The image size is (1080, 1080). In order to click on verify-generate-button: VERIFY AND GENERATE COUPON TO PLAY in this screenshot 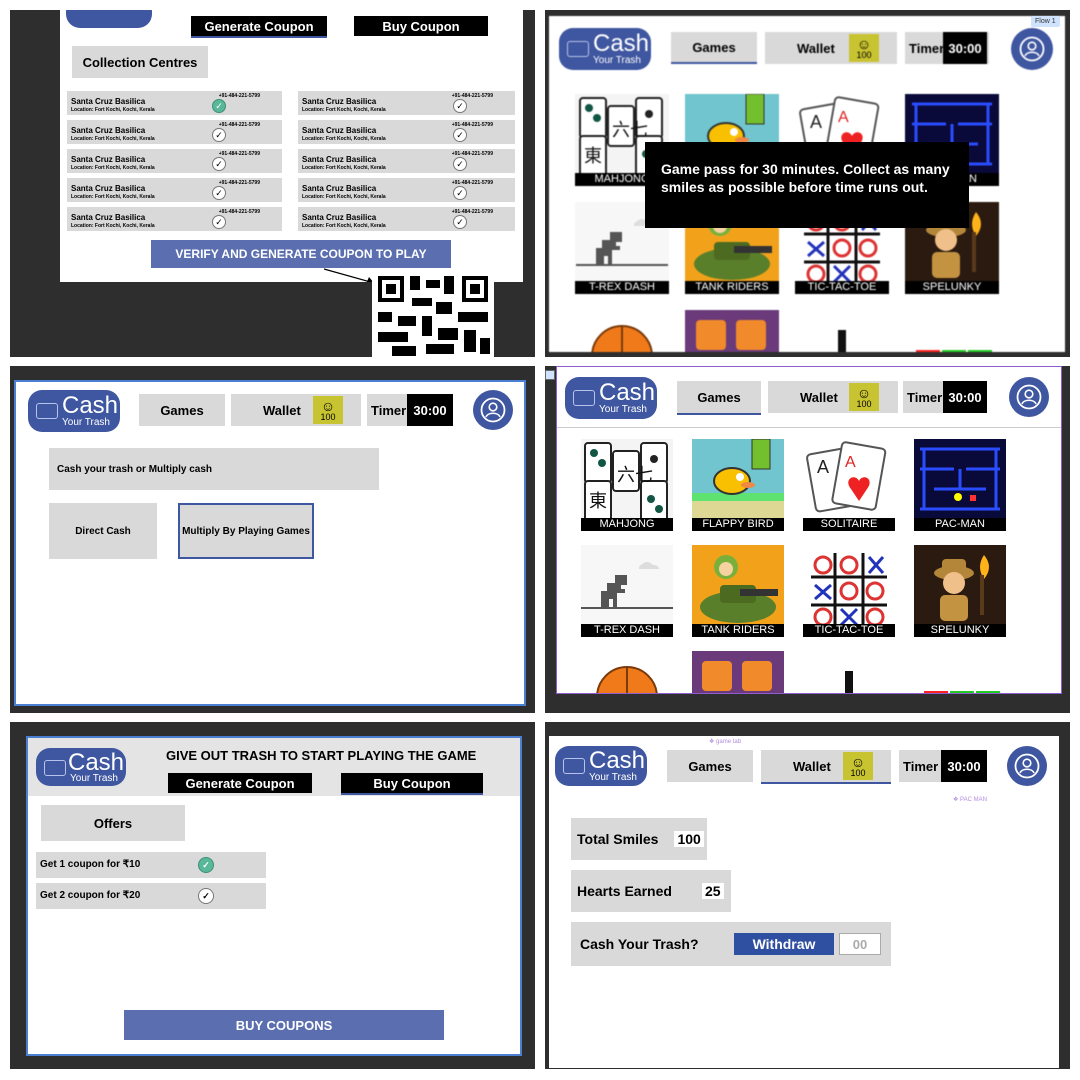, I will do `click(301, 254)`.